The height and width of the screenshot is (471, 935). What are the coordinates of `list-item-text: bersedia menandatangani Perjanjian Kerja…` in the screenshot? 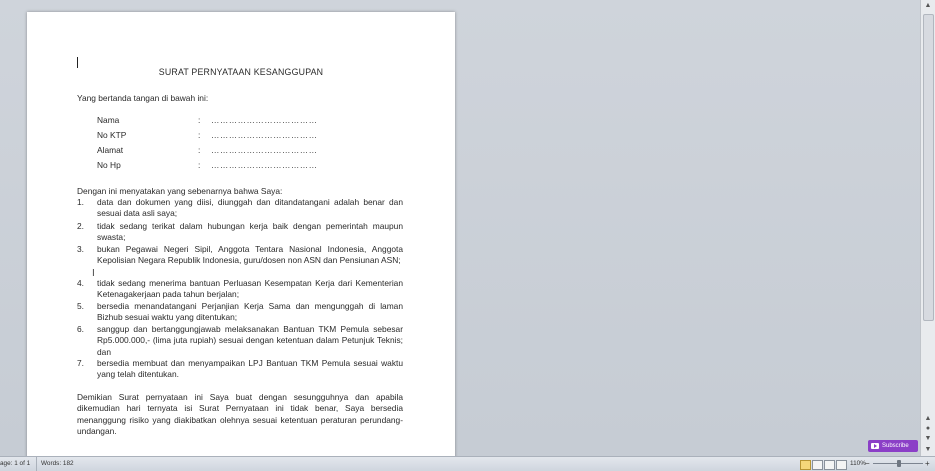 It's located at (250, 312).